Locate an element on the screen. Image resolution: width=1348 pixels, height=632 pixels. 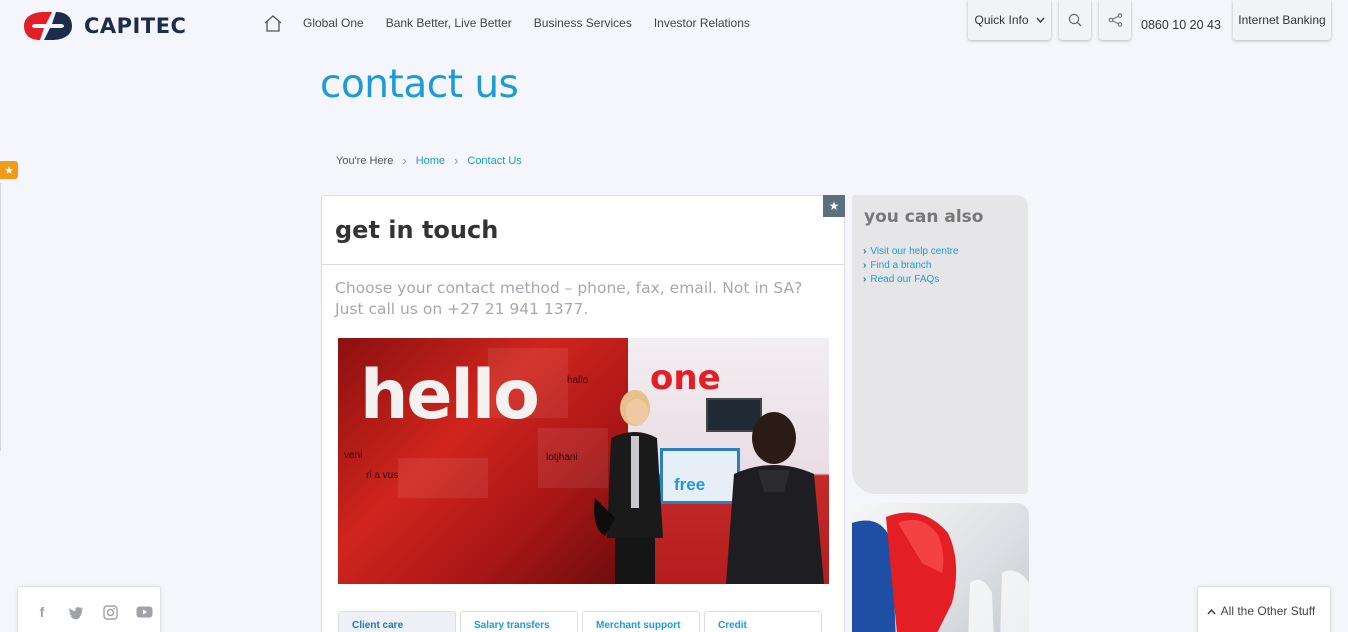
left-panel-edge is located at coordinates (0, 317).